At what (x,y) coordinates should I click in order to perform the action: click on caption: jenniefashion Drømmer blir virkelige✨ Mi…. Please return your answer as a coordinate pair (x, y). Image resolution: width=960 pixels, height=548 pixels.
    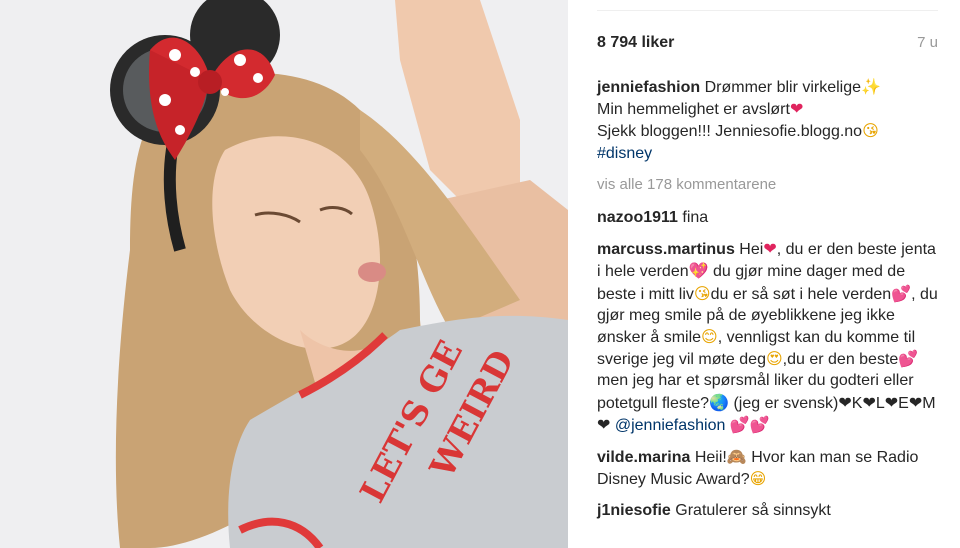
    Looking at the image, I should click on (769, 120).